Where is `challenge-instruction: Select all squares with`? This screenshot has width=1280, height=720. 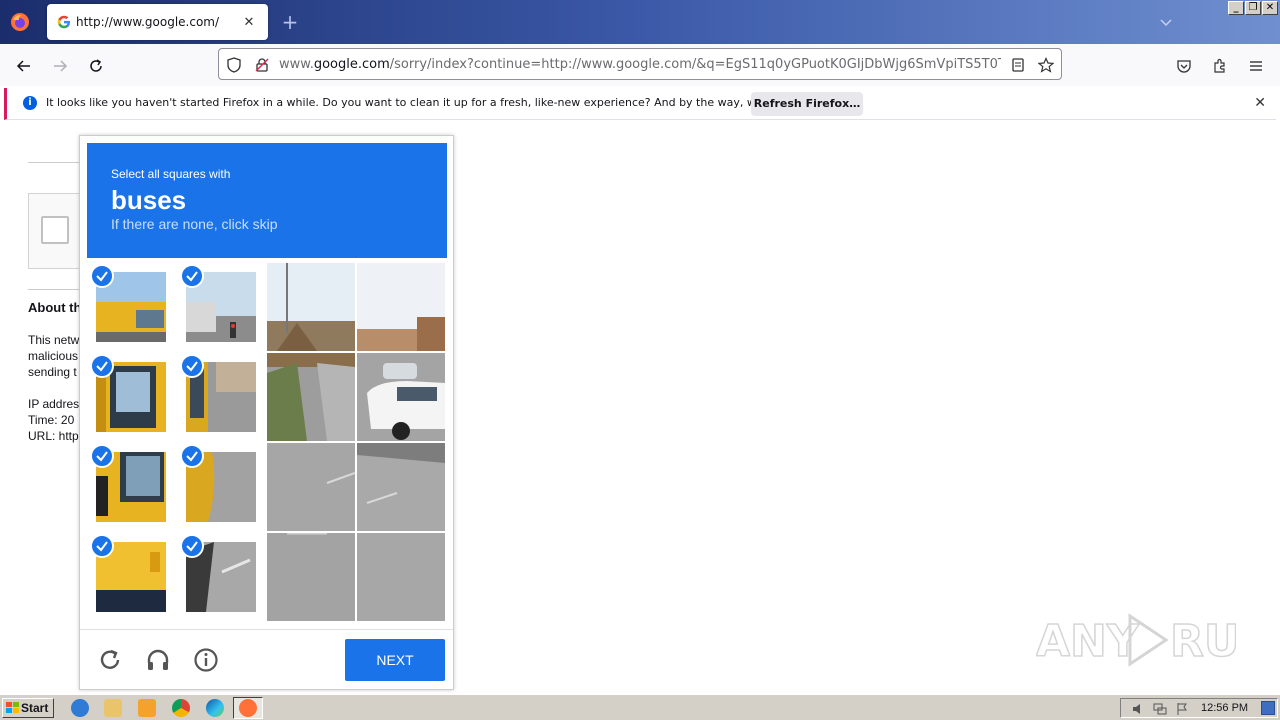
challenge-instruction: Select all squares with is located at coordinates (171, 174).